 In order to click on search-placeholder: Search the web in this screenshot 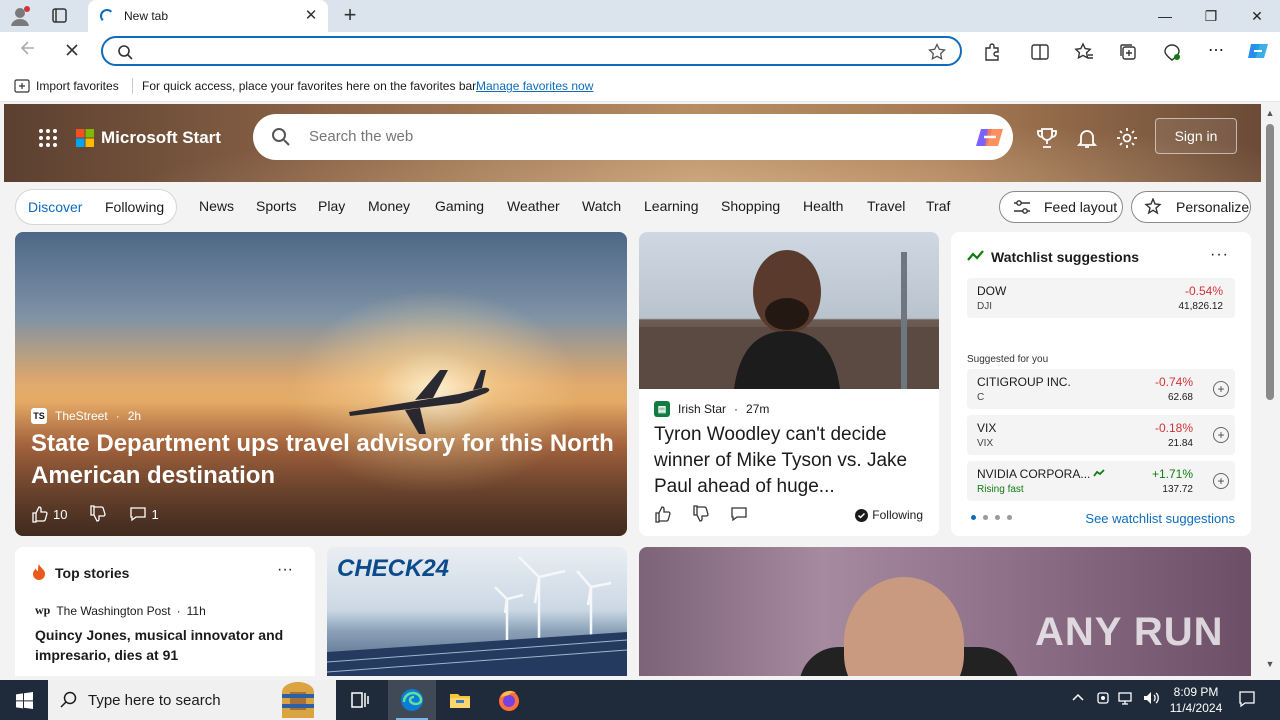, I will do `click(361, 136)`.